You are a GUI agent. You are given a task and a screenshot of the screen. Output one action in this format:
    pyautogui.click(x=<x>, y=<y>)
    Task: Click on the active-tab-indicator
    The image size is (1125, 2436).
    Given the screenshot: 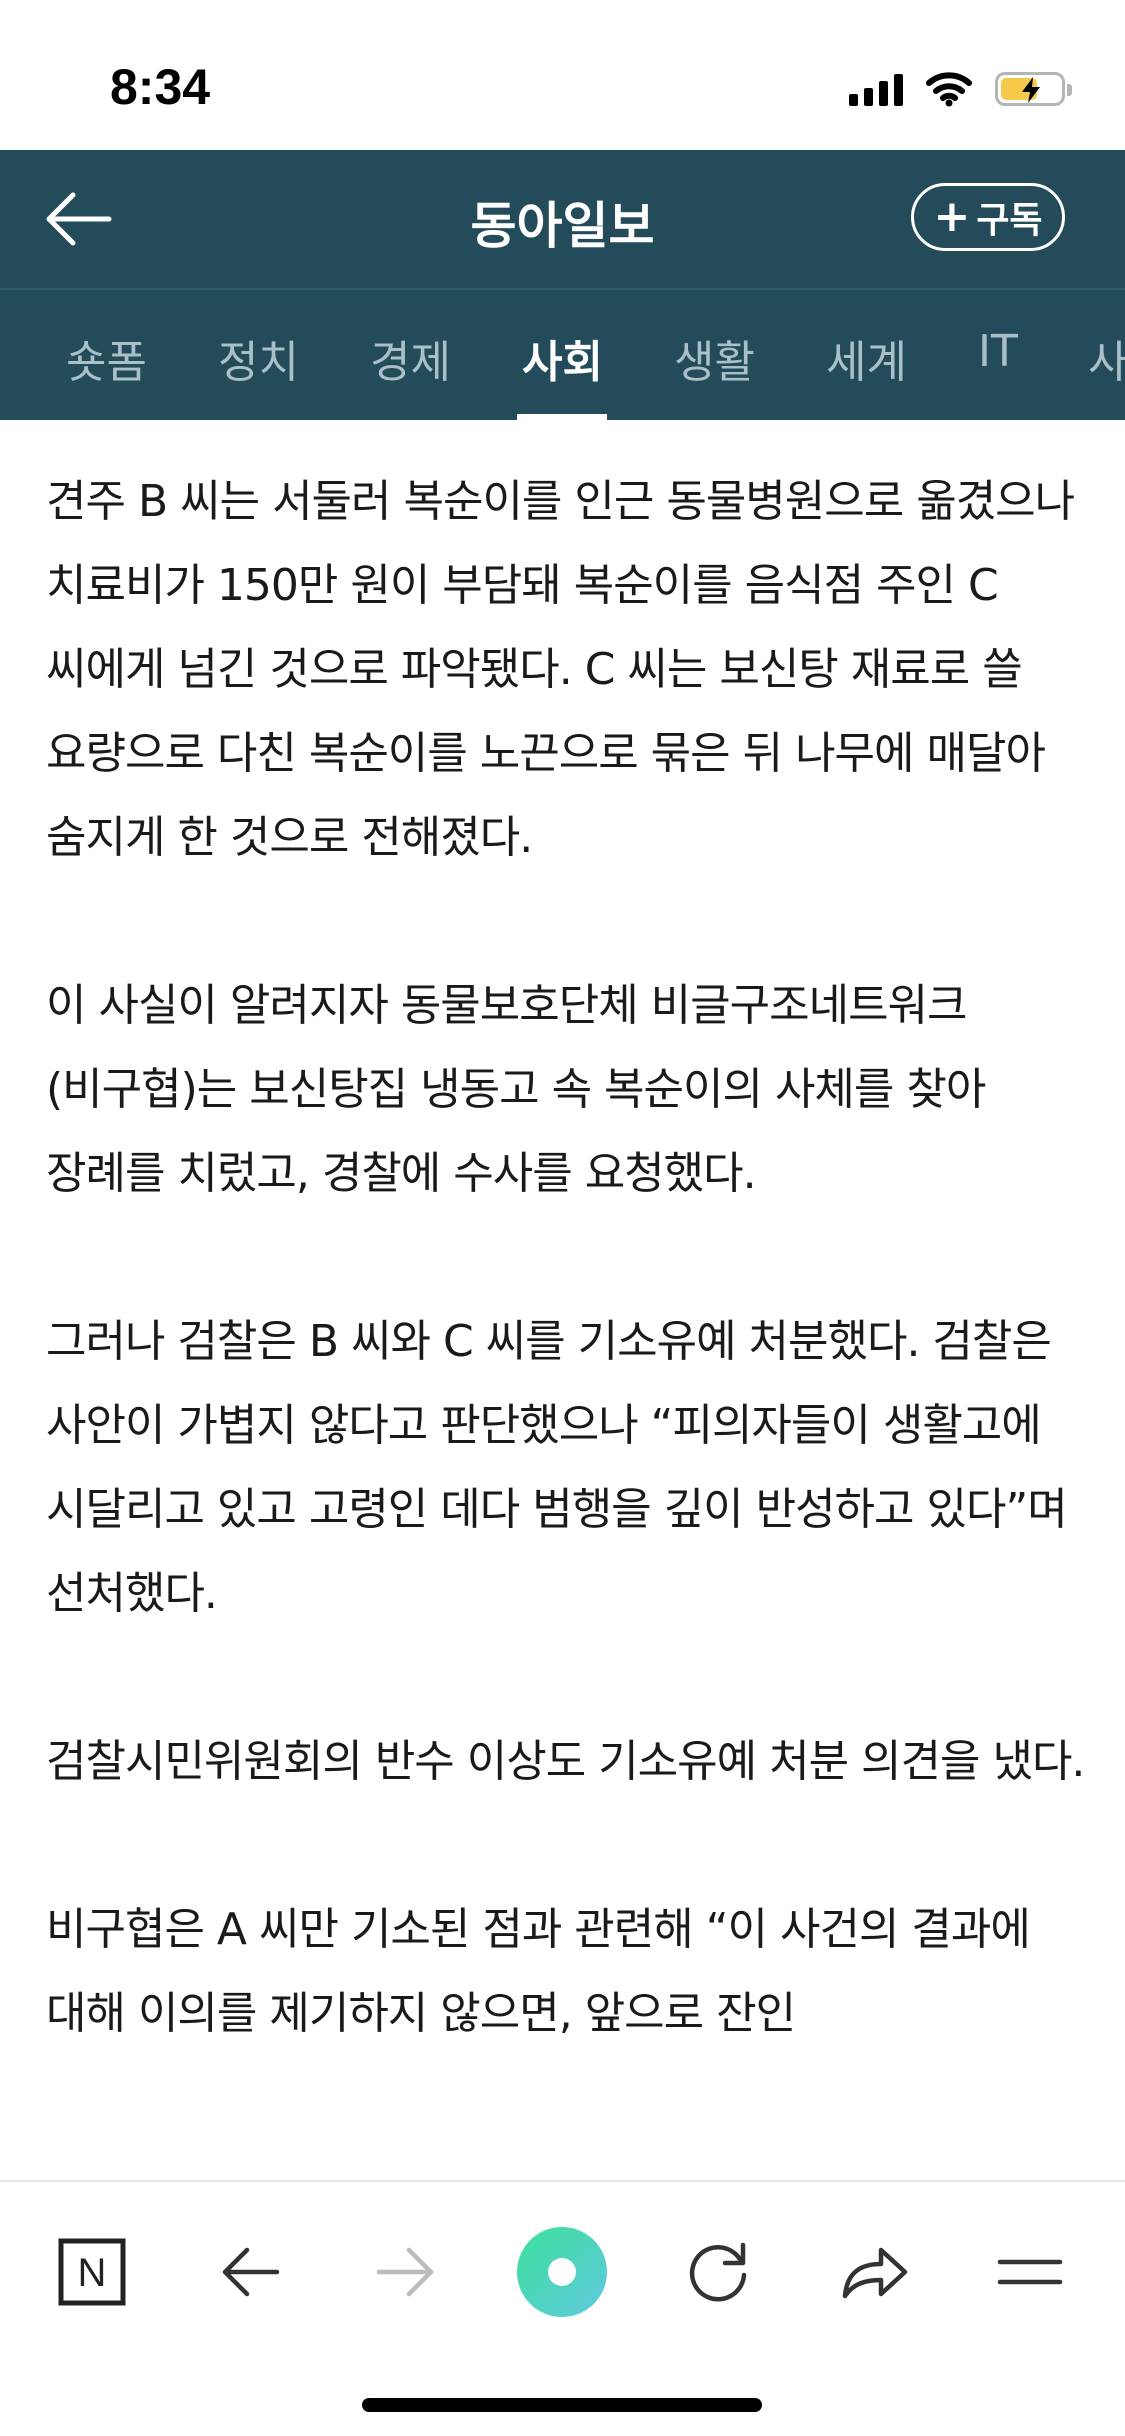 What is the action you would take?
    pyautogui.click(x=562, y=417)
    